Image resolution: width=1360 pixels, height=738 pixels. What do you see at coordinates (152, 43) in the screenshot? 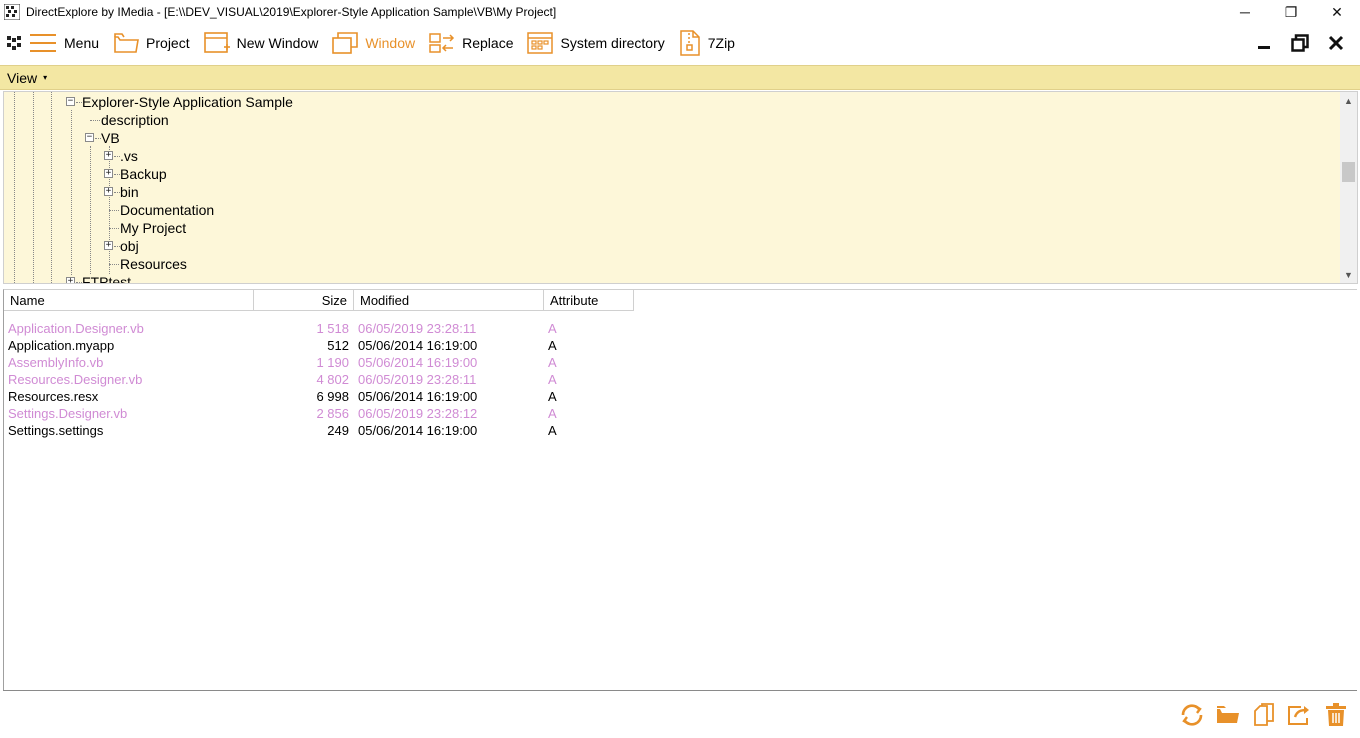
I see `toolbar-project-button: Project` at bounding box center [152, 43].